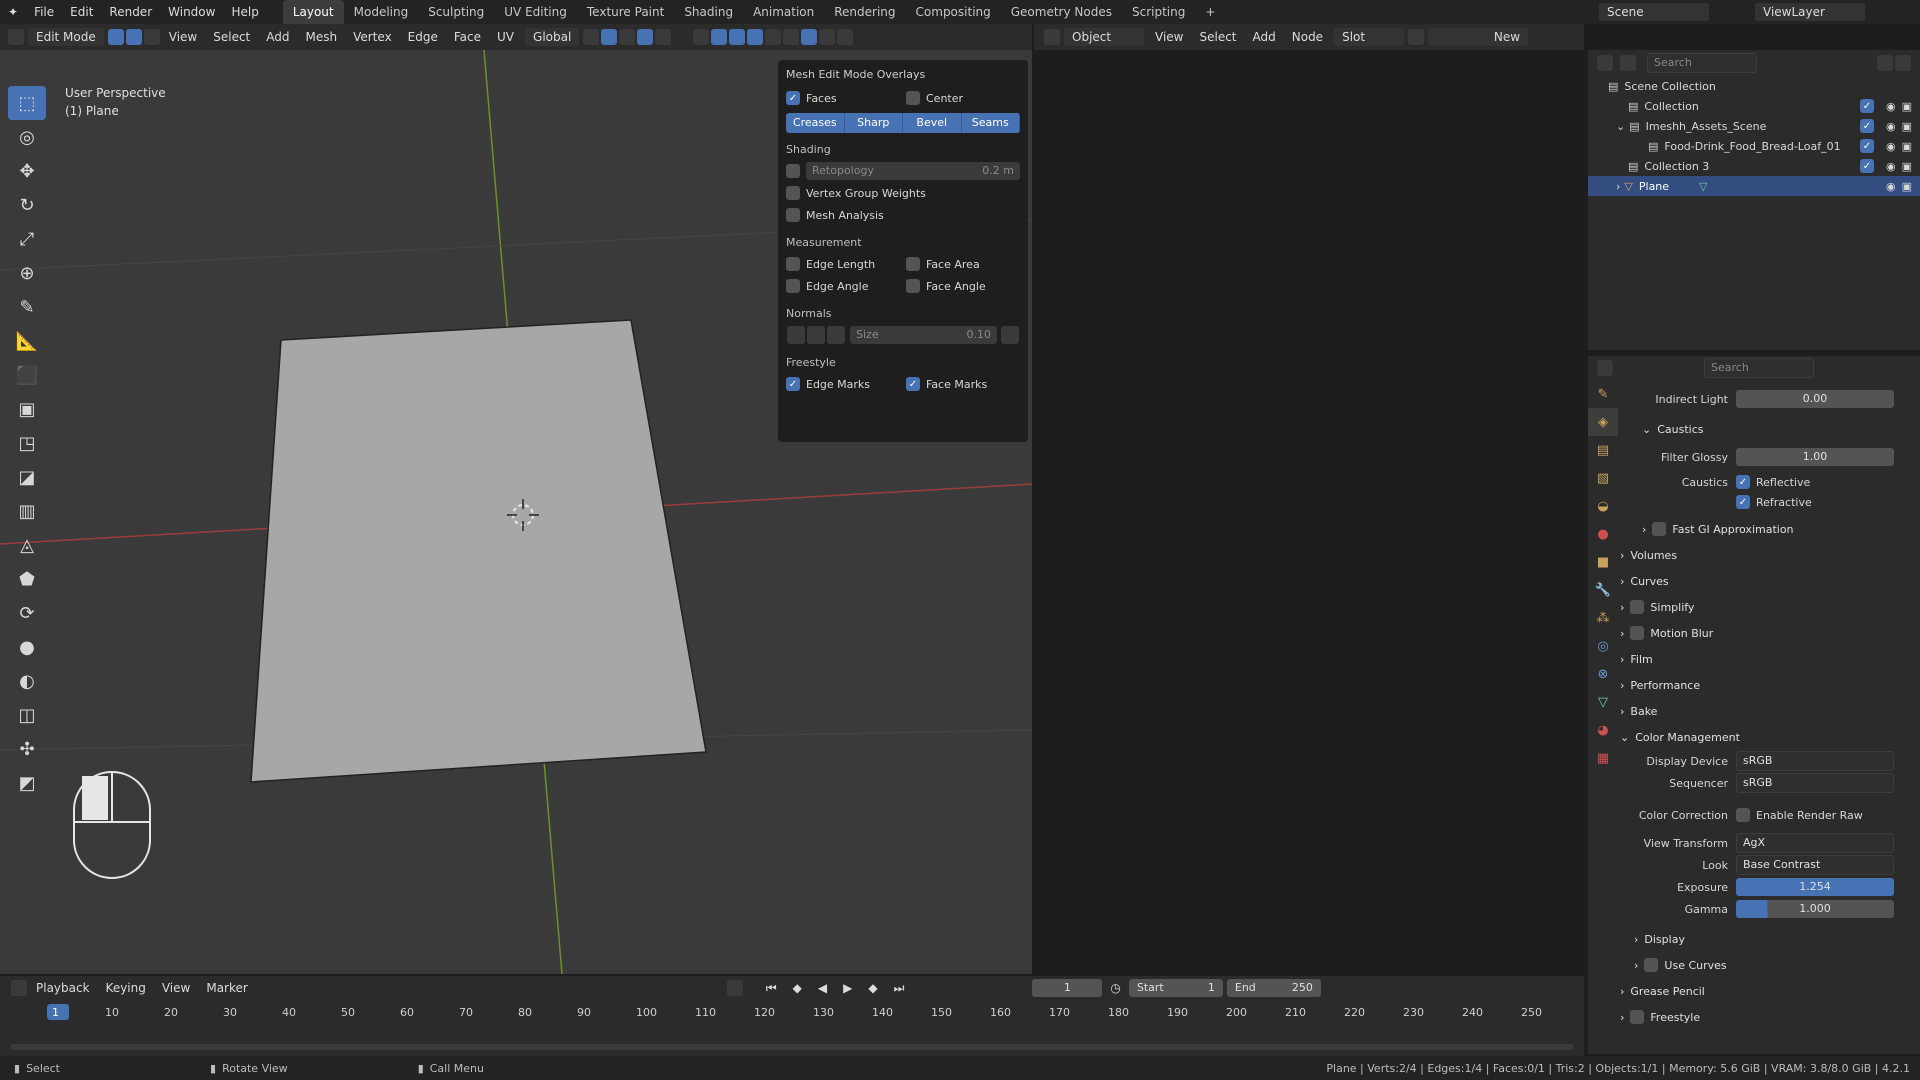 This screenshot has height=1080, width=1920. Describe the element at coordinates (231, 37) in the screenshot. I see `menu-select: Select` at that location.